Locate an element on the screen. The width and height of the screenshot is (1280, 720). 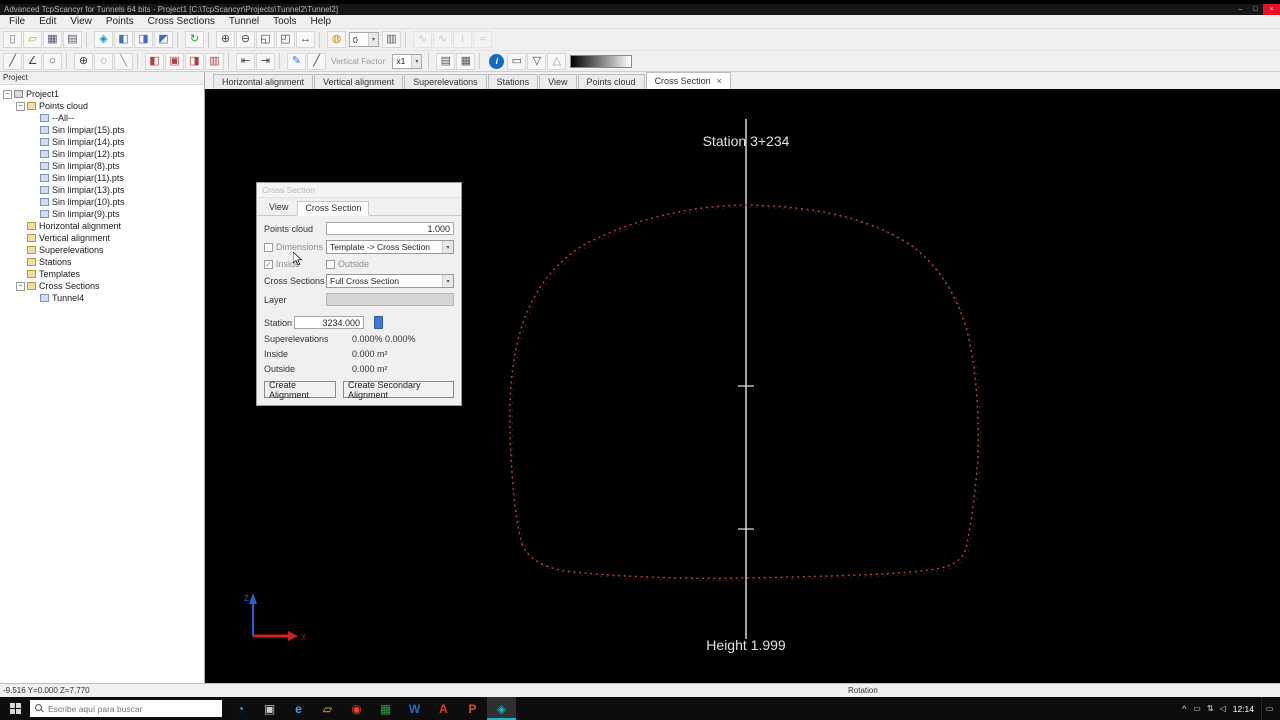
draw-line-icon: ╱ is located at coordinates (12, 61).